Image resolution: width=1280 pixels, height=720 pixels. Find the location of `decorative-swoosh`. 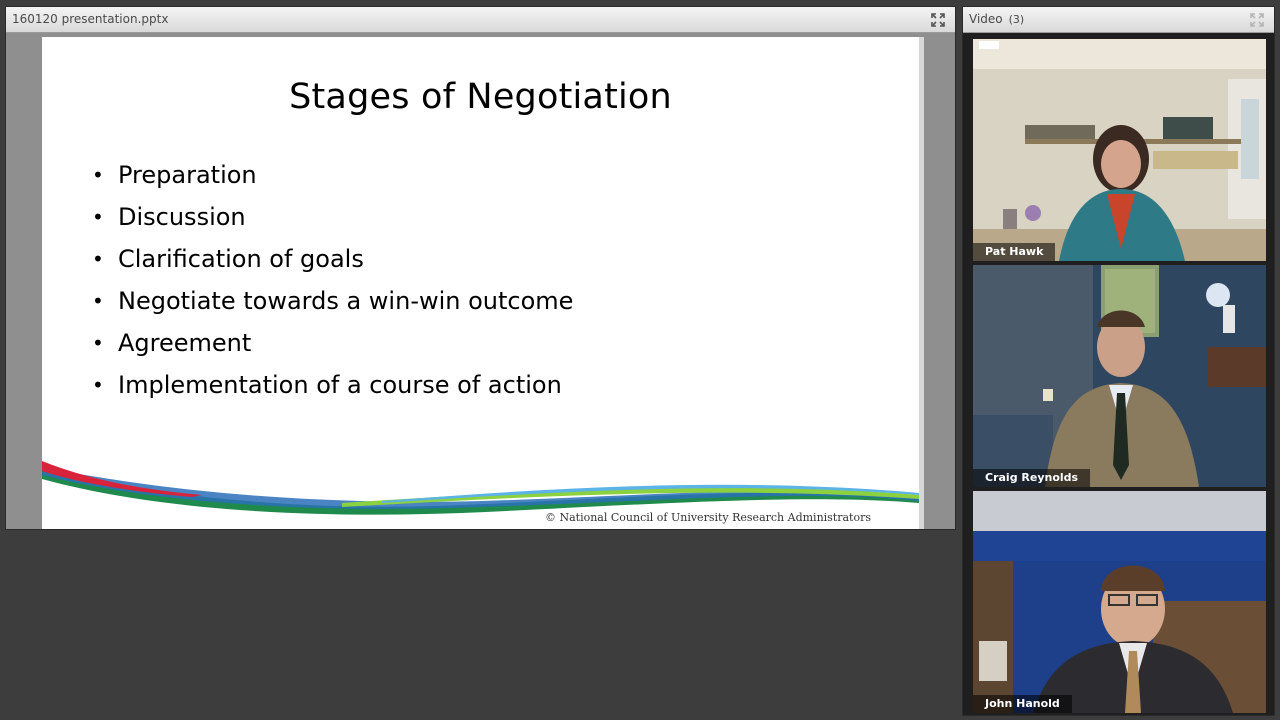

decorative-swoosh is located at coordinates (480, 488).